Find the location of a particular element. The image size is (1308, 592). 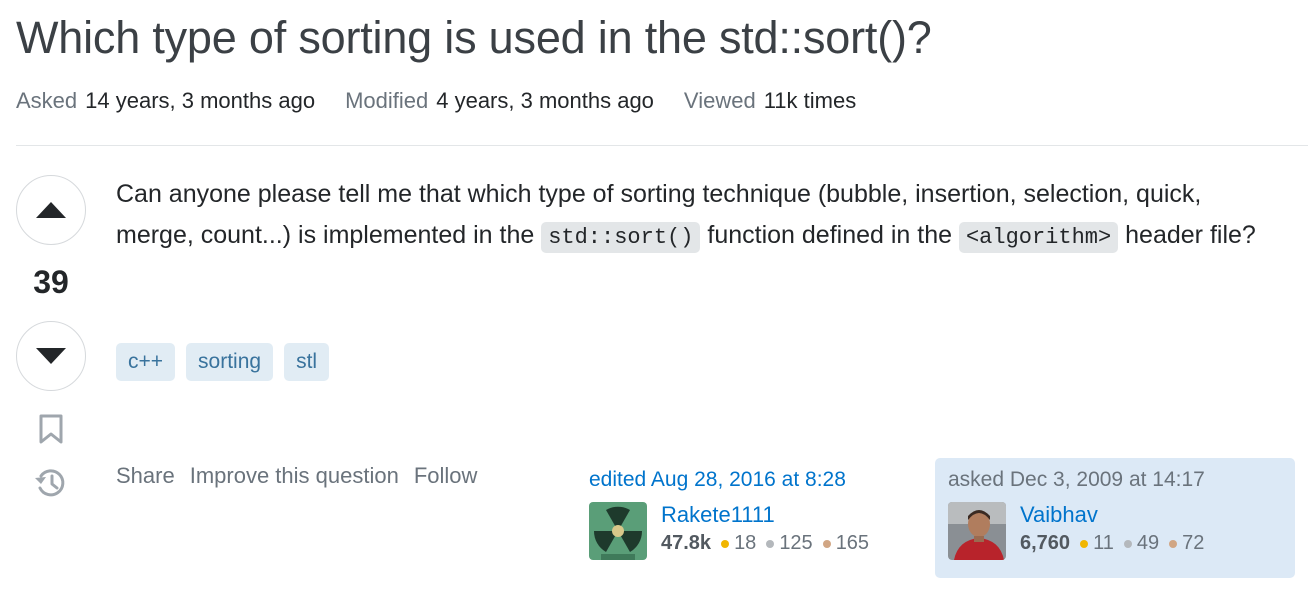

body-text-3: header file? is located at coordinates (1187, 235).